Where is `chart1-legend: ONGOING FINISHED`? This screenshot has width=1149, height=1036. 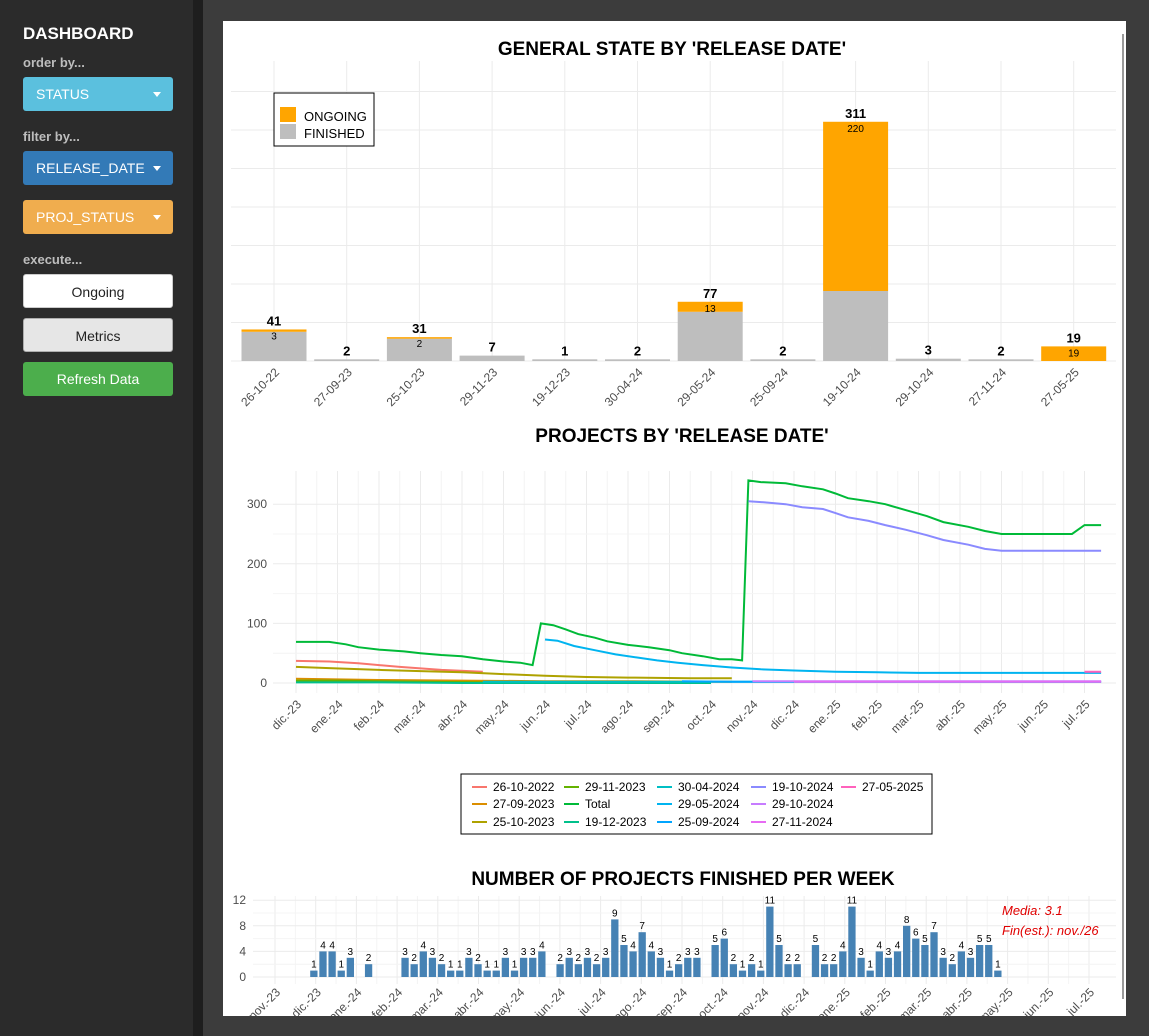
chart1-legend: ONGOING FINISHED is located at coordinates (324, 119).